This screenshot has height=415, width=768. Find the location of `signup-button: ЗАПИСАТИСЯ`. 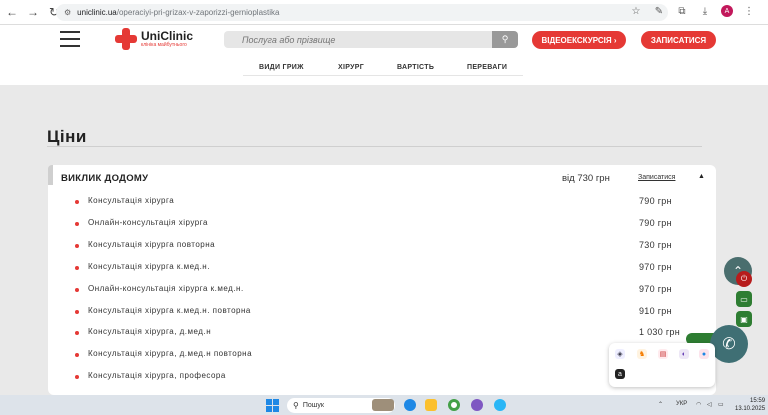

signup-button: ЗАПИСАТИСЯ is located at coordinates (678, 40).